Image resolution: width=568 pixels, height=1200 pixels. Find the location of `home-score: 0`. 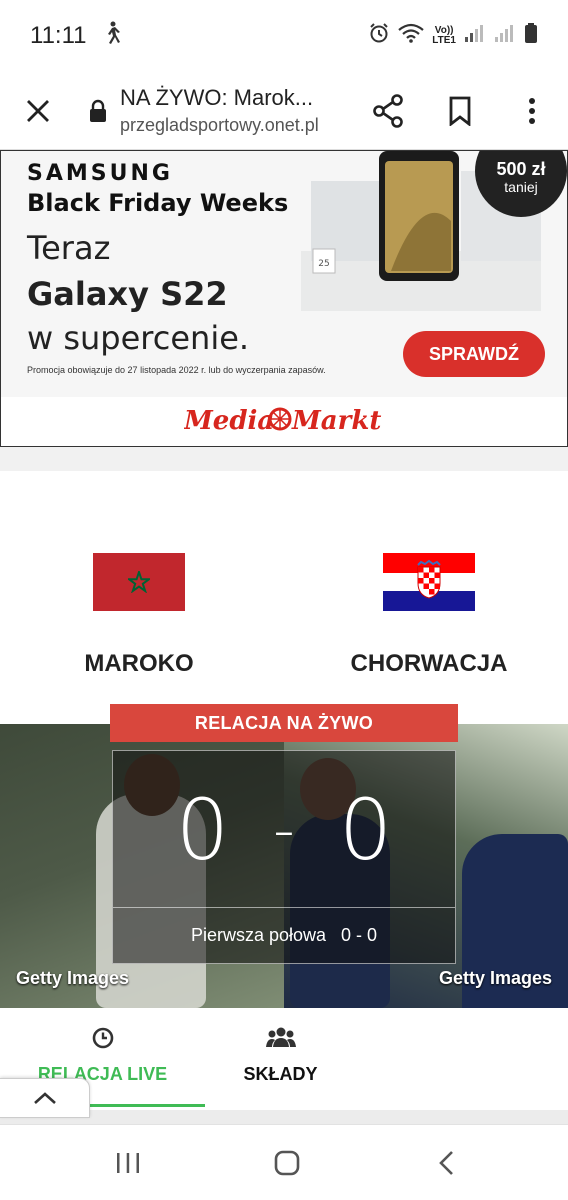

home-score: 0 is located at coordinates (202, 830).